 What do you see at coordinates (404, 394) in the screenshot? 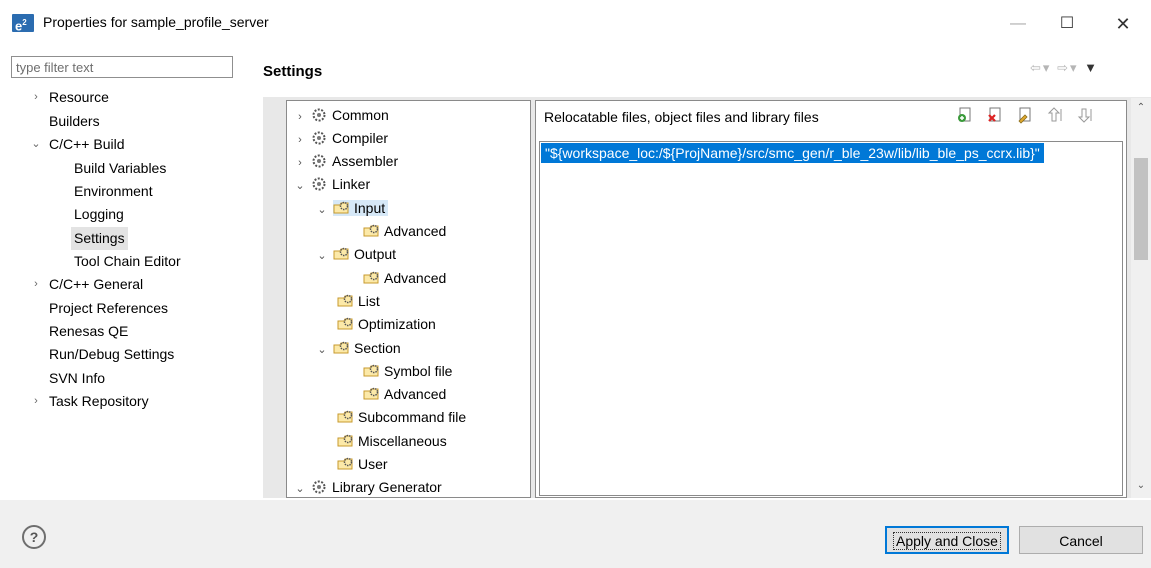
I see `tree-item-section-advanced: Advanced` at bounding box center [404, 394].